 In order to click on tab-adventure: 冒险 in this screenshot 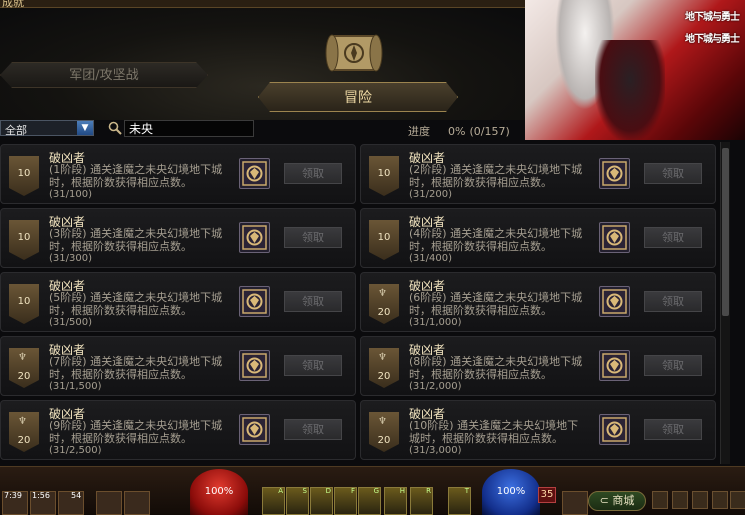, I will do `click(358, 97)`.